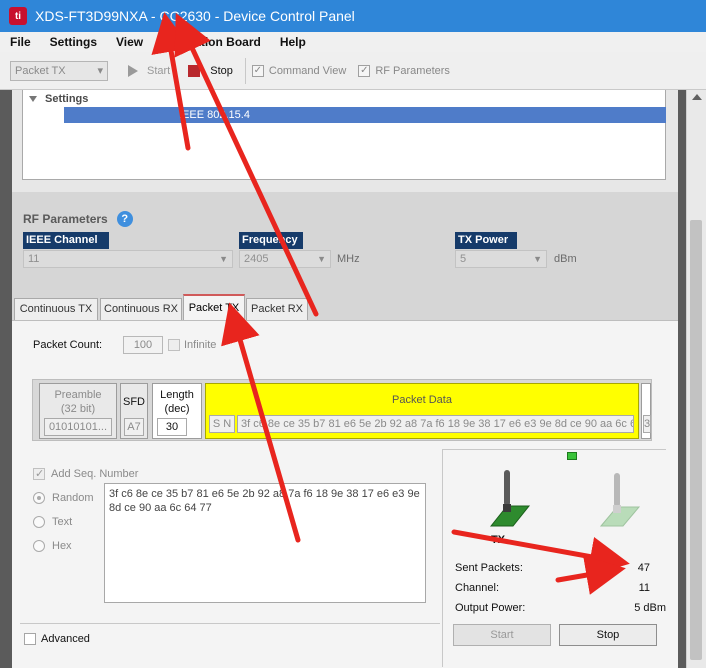 Image resolution: width=706 pixels, height=668 pixels. I want to click on infinite-label: Infinite, so click(200, 345).